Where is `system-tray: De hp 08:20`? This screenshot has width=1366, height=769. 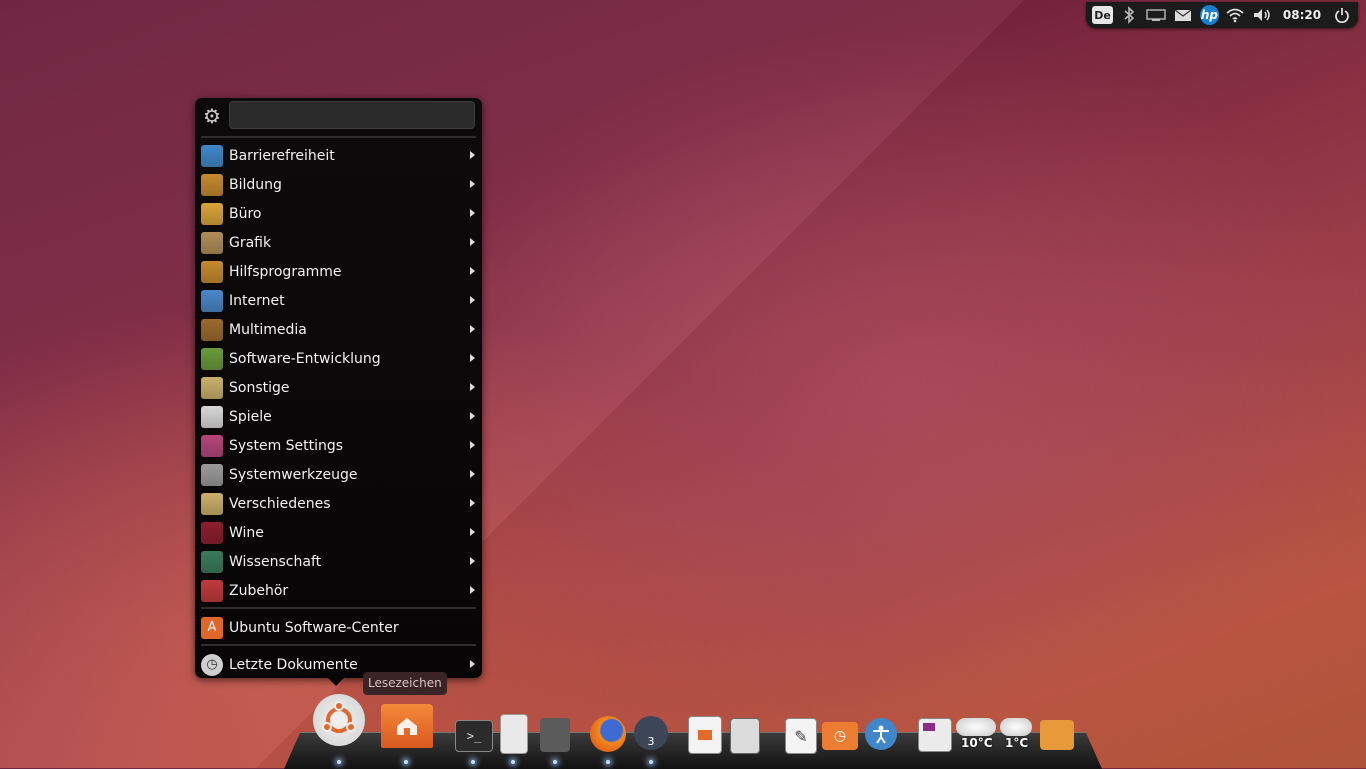 system-tray: De hp 08:20 is located at coordinates (1222, 15).